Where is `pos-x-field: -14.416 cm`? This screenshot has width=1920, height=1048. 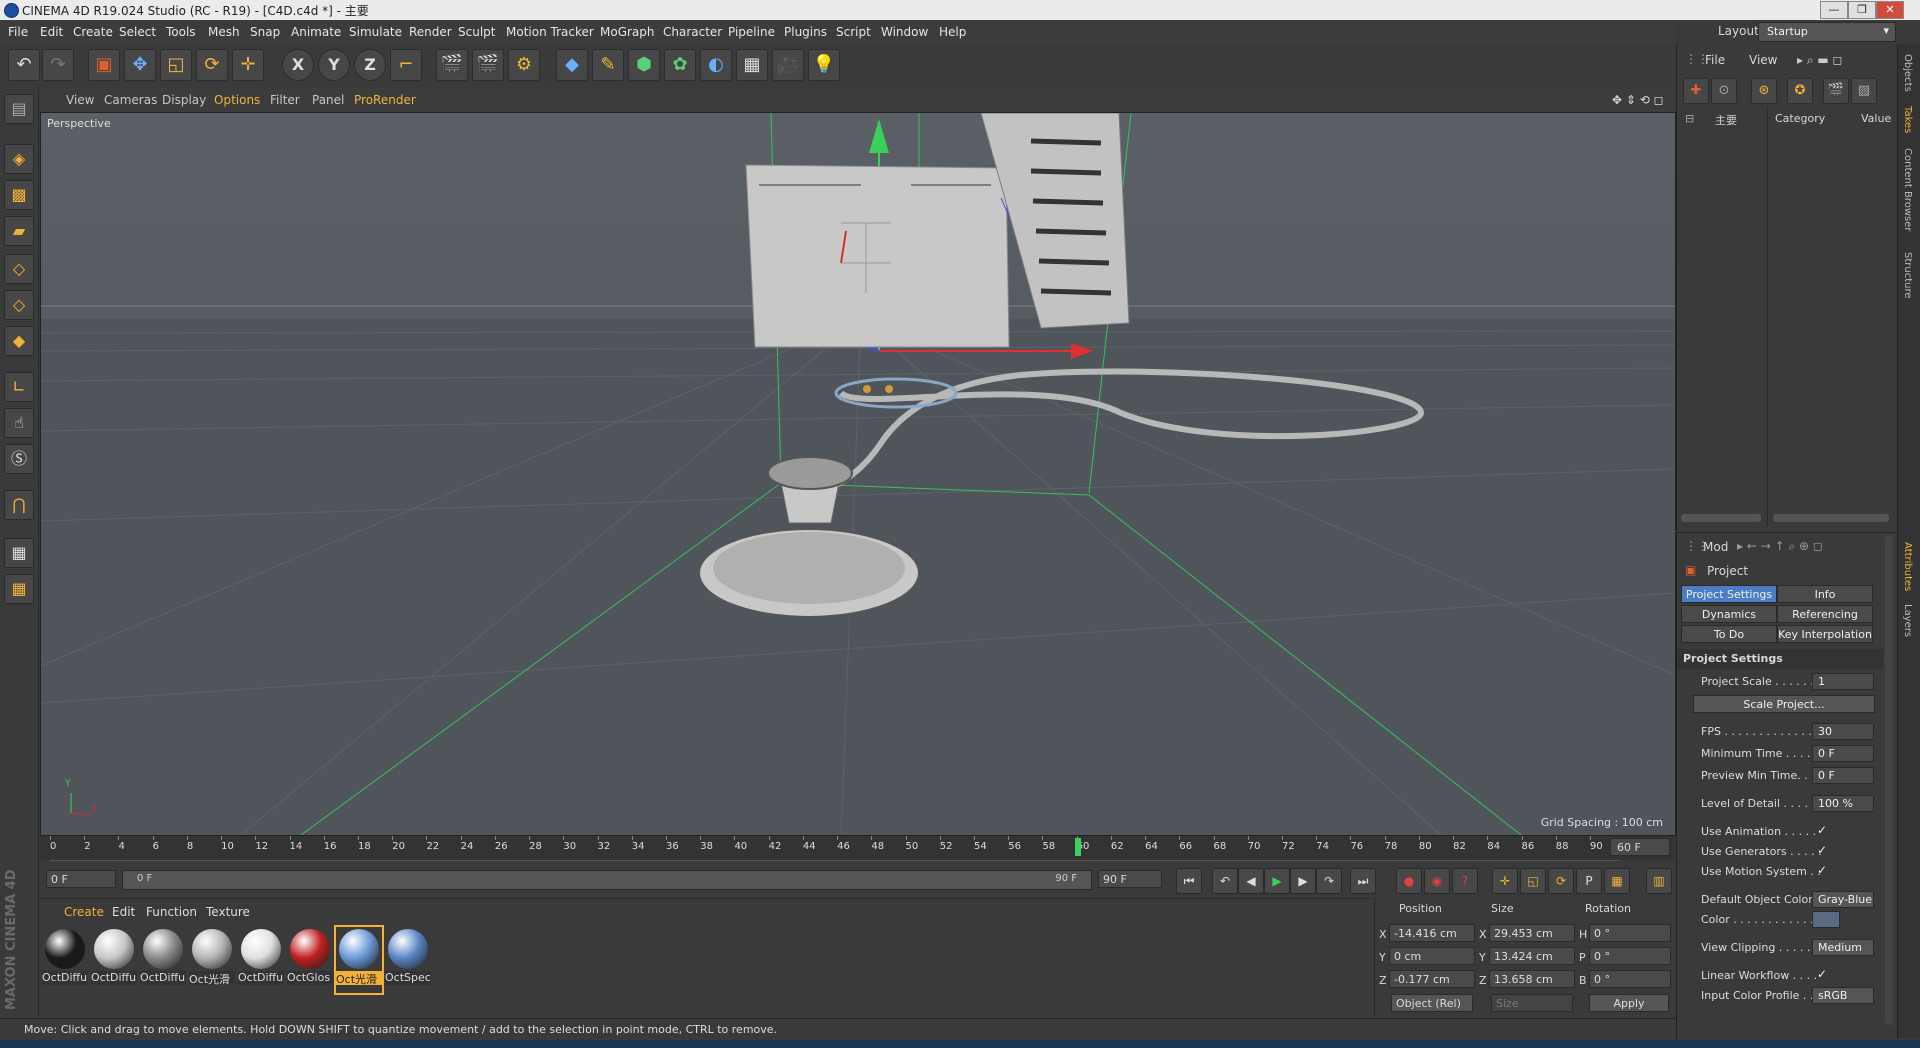
pos-x-field: -14.416 cm is located at coordinates (1432, 933).